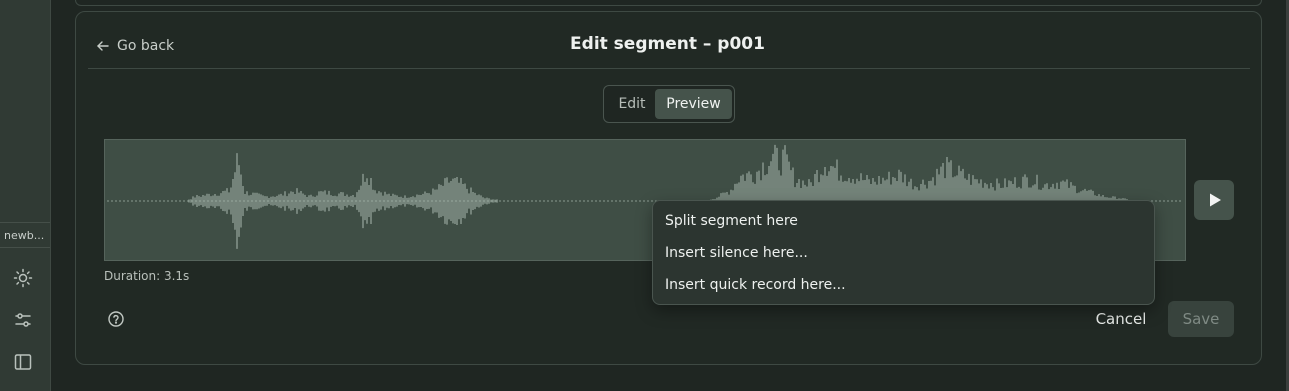 The image size is (1289, 391). I want to click on duration-label: Duration: 3.1s, so click(147, 276).